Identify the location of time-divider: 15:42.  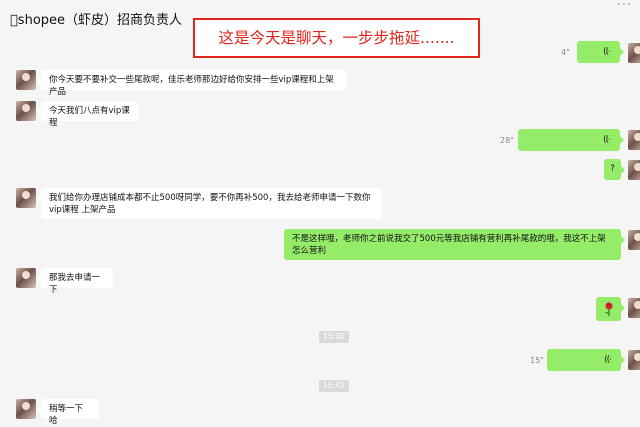
(334, 386).